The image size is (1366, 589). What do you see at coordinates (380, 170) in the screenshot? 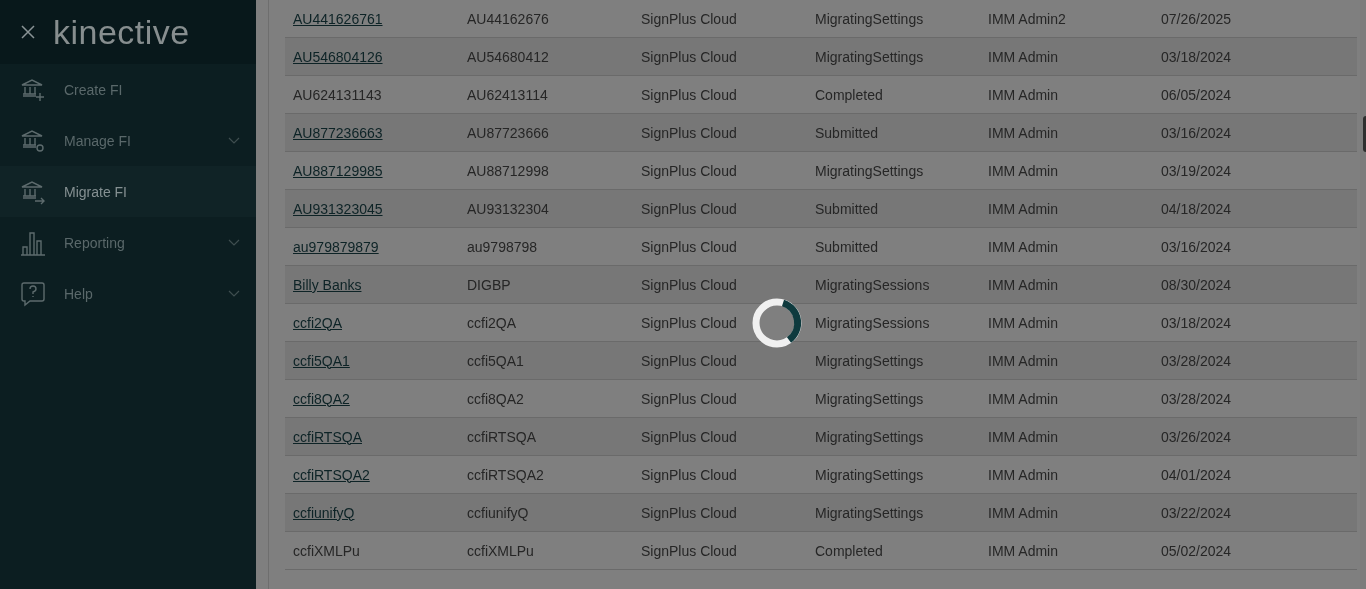
I see `row-link: AU887129985` at bounding box center [380, 170].